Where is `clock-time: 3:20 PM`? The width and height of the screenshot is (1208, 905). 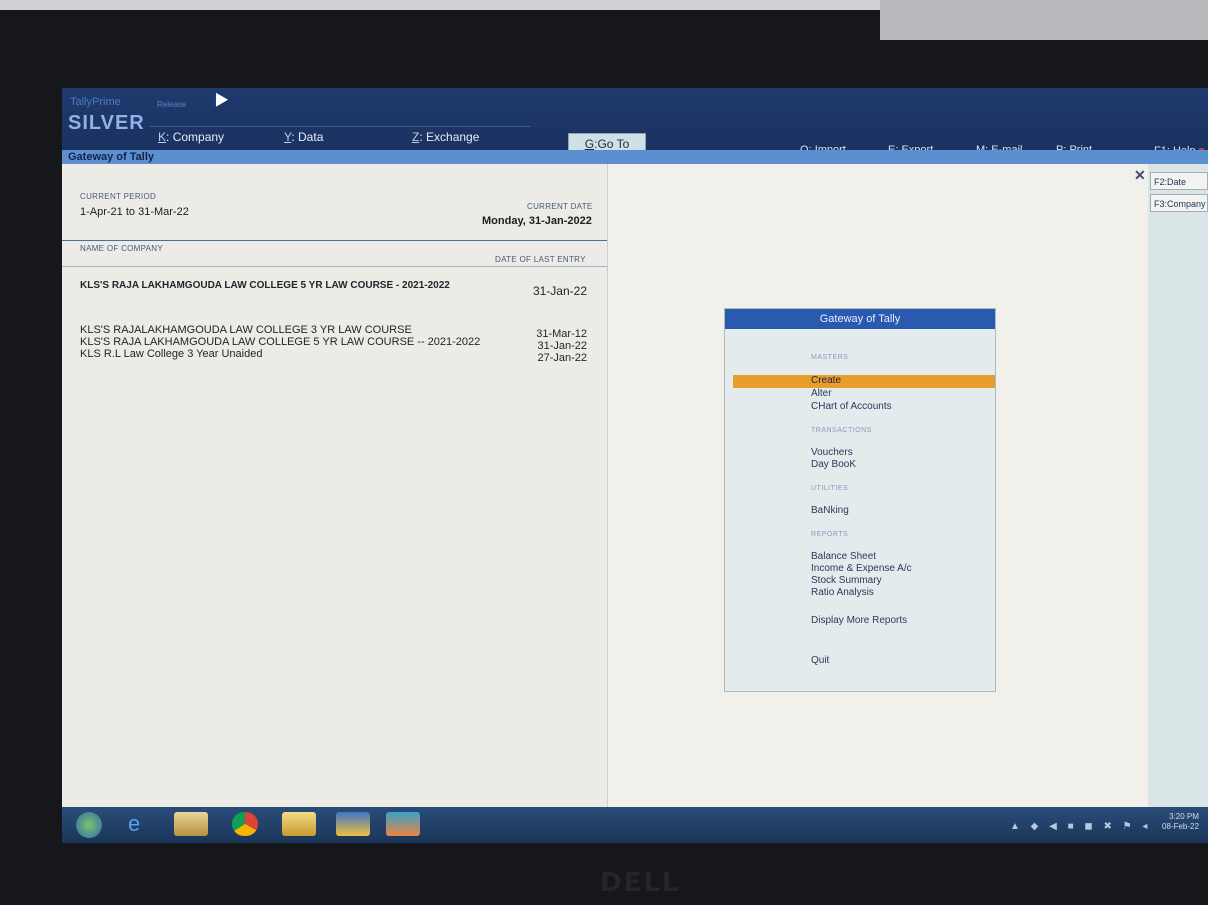
clock-time: 3:20 PM is located at coordinates (1184, 816).